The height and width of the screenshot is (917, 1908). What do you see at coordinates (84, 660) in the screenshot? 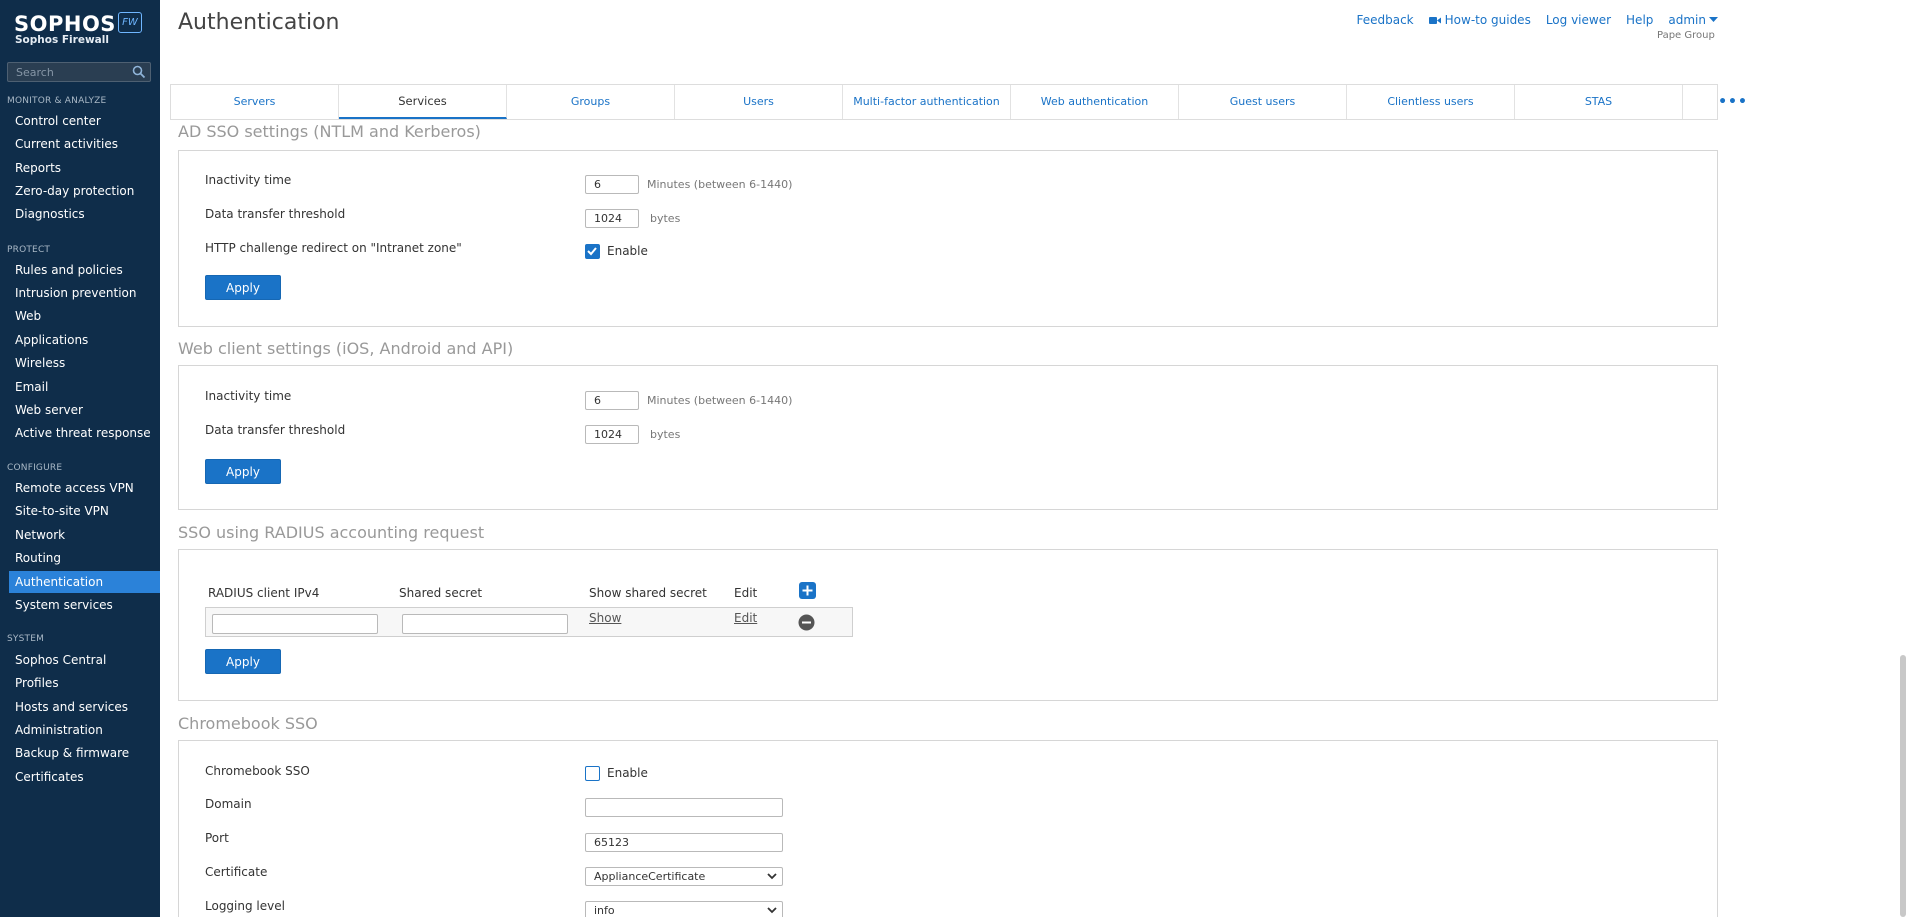
I see `sidebar-item-sophos-central: Sophos Central` at bounding box center [84, 660].